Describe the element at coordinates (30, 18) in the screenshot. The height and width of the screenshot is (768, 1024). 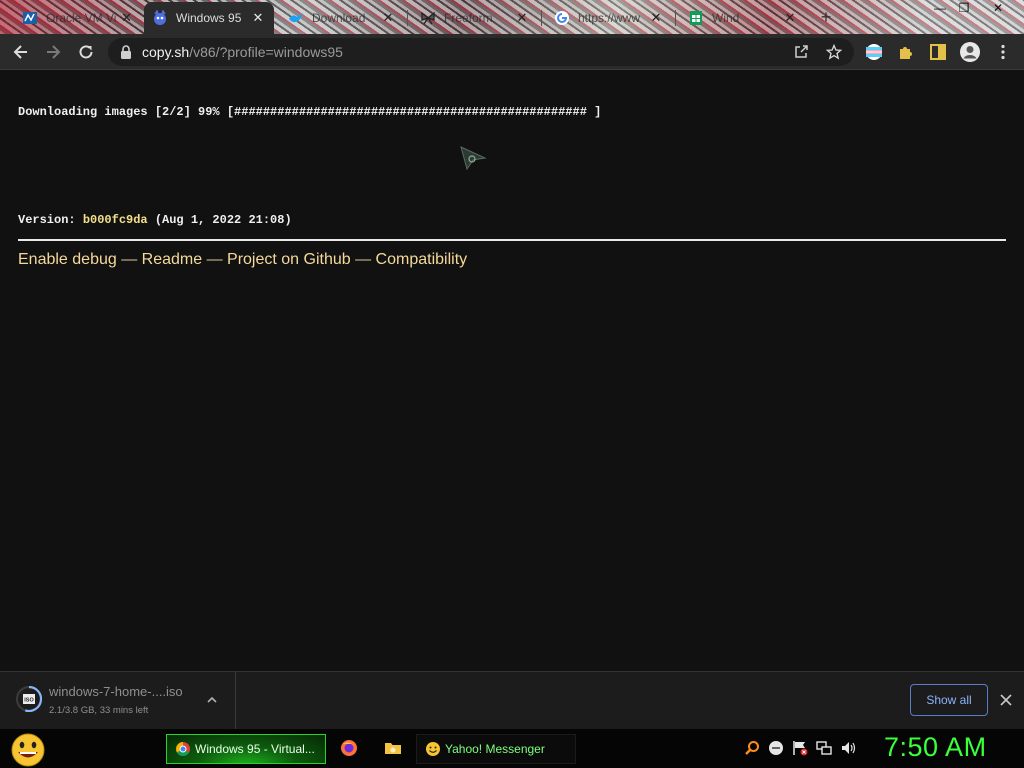
I see `virtualbox-icon` at that location.